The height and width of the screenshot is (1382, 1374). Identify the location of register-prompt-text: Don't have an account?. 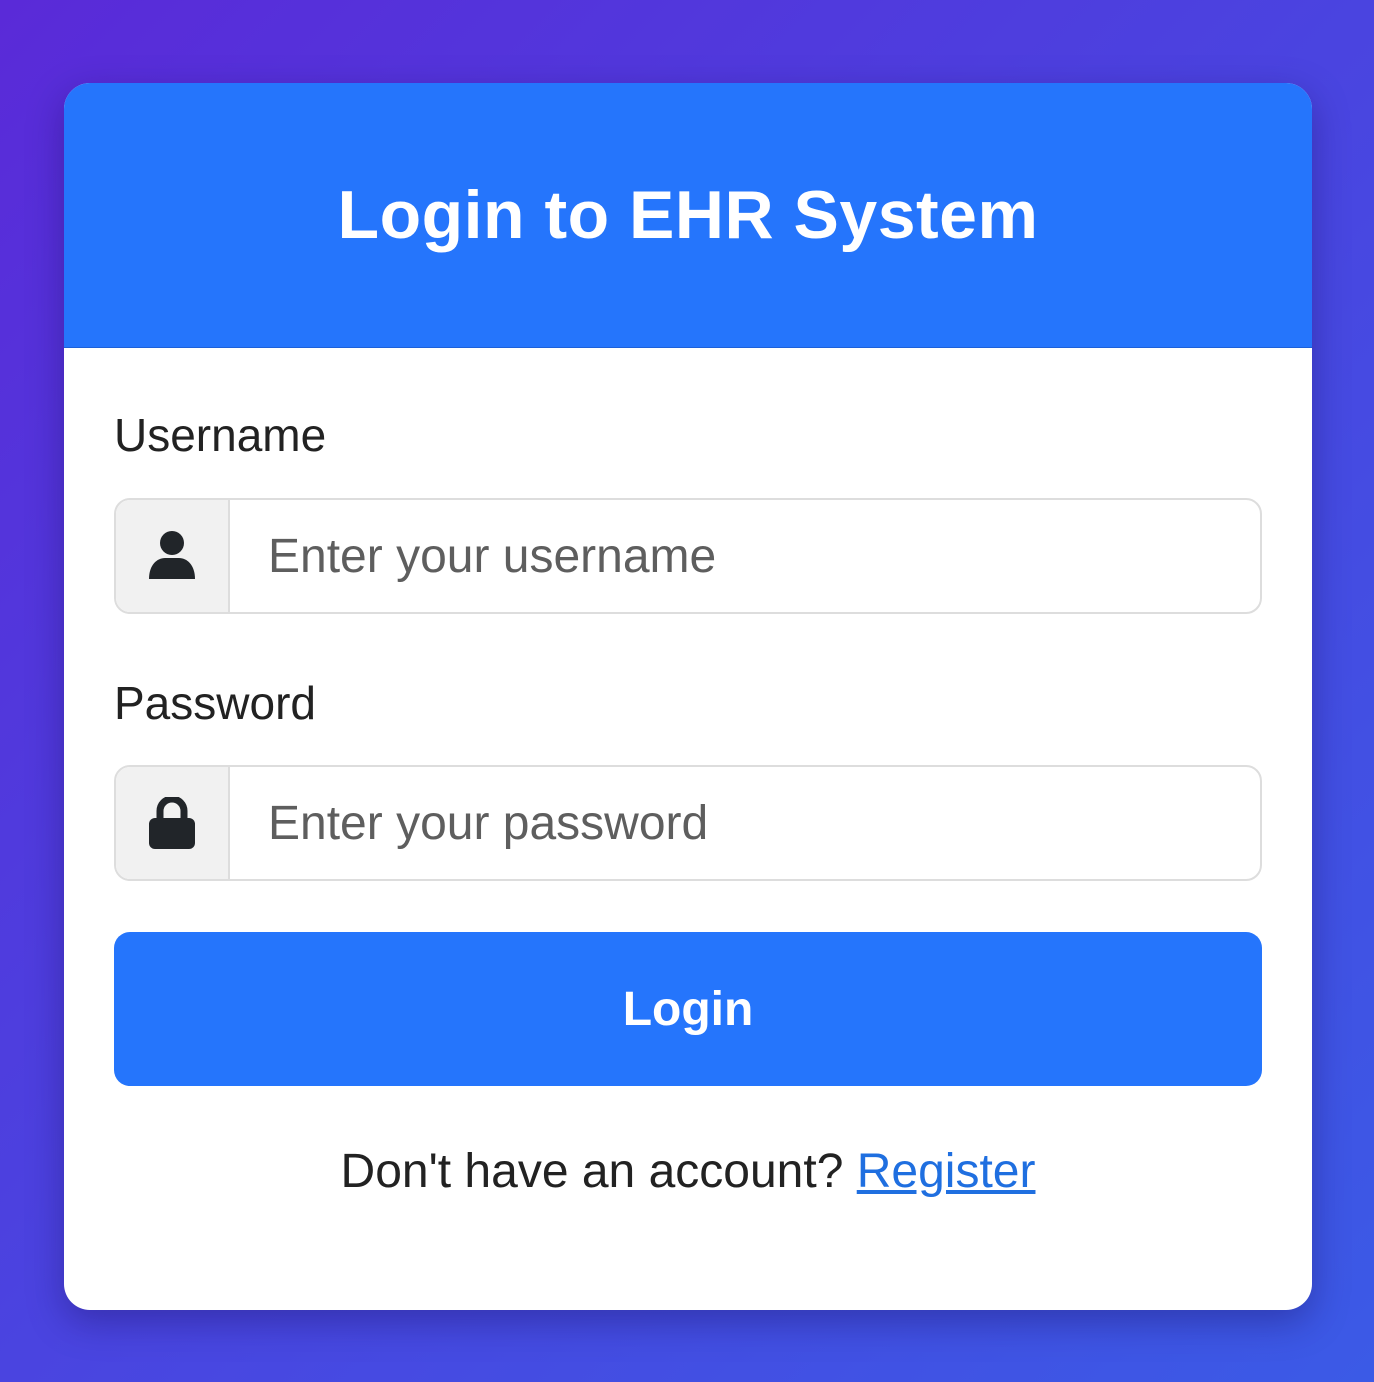
(592, 1171).